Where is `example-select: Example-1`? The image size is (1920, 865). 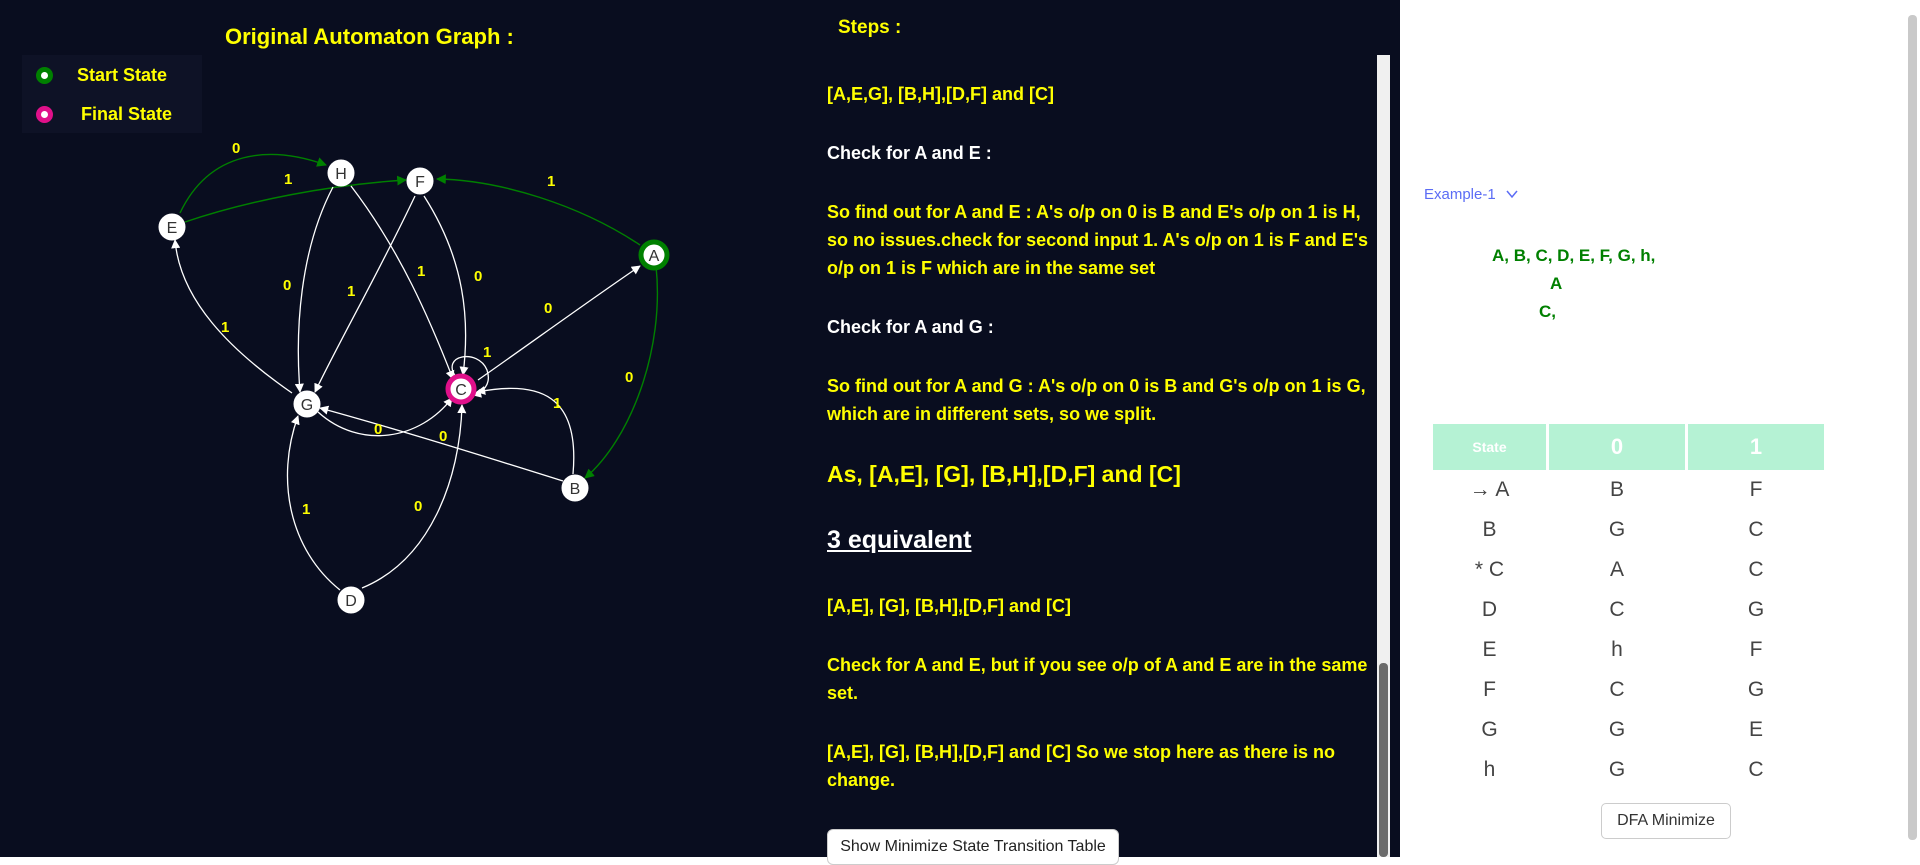 example-select: Example-1 is located at coordinates (1471, 194).